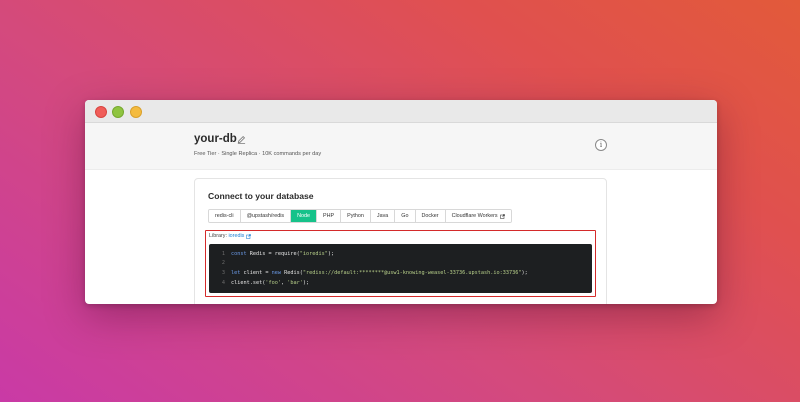 This screenshot has width=800, height=402. What do you see at coordinates (223, 253) in the screenshot?
I see `line-number: 1` at bounding box center [223, 253].